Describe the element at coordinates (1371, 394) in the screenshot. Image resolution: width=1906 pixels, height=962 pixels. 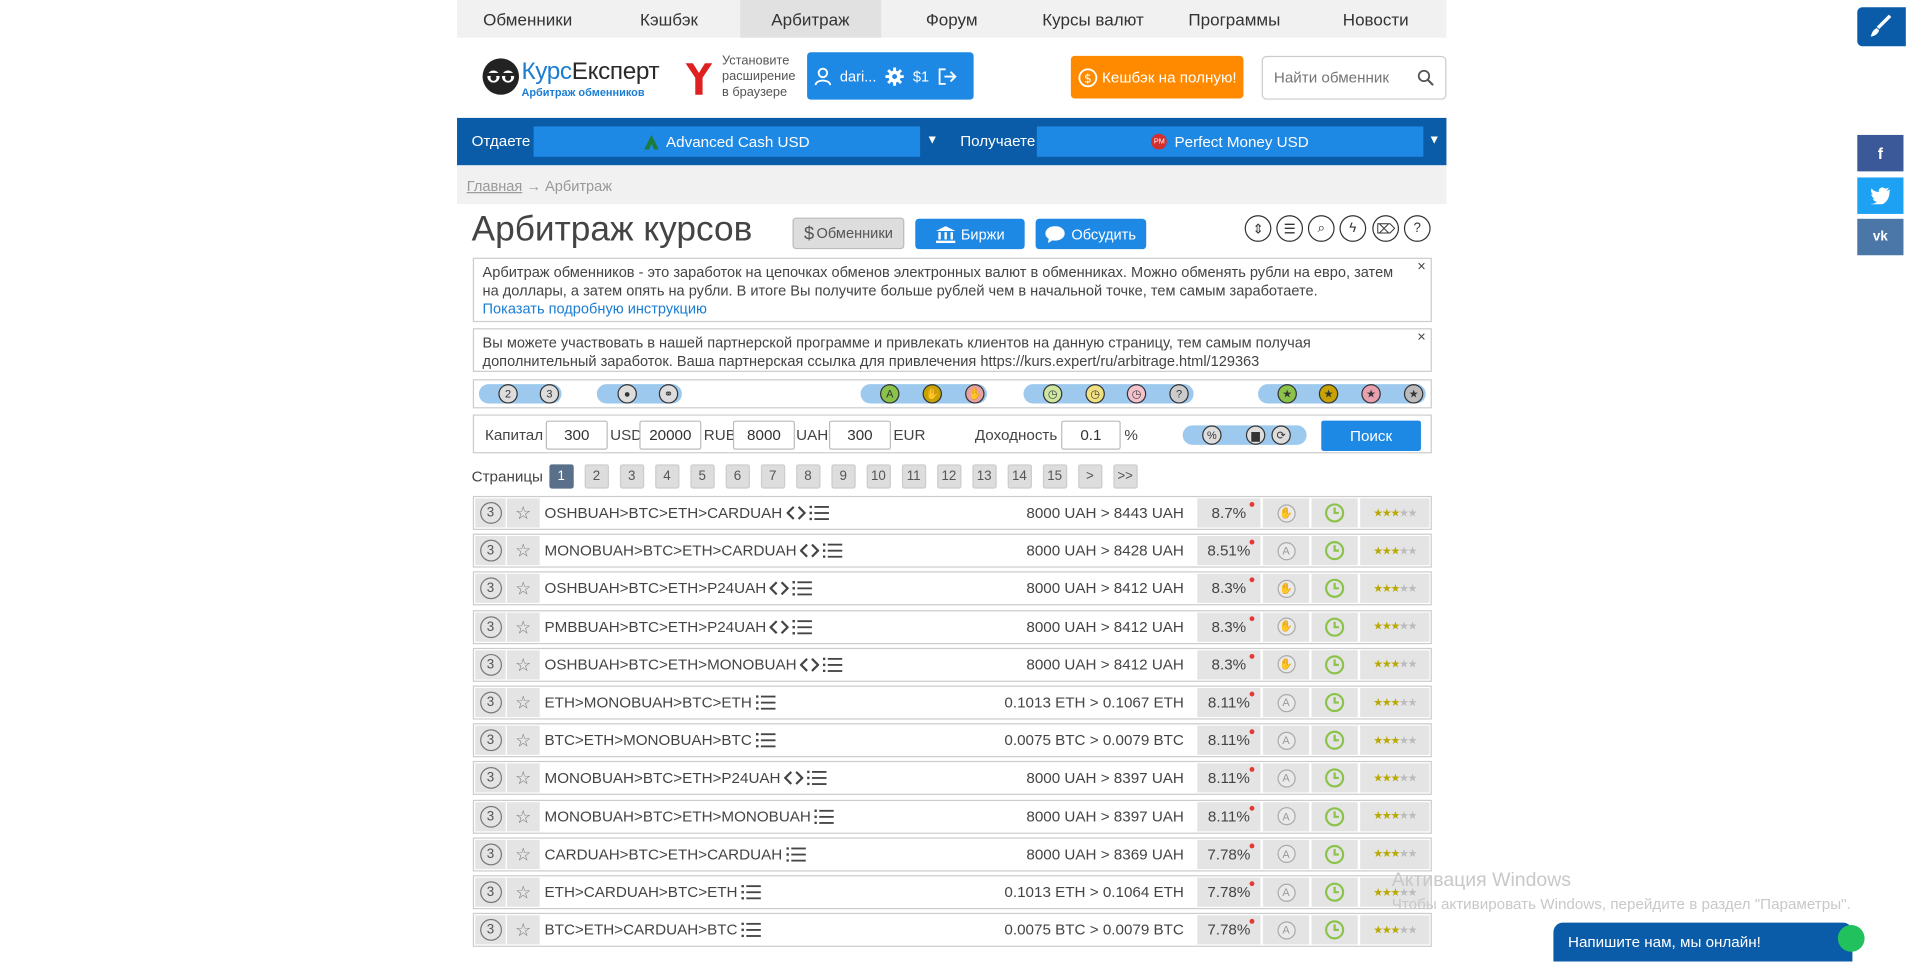
I see `star-pink-icon: ★` at that location.